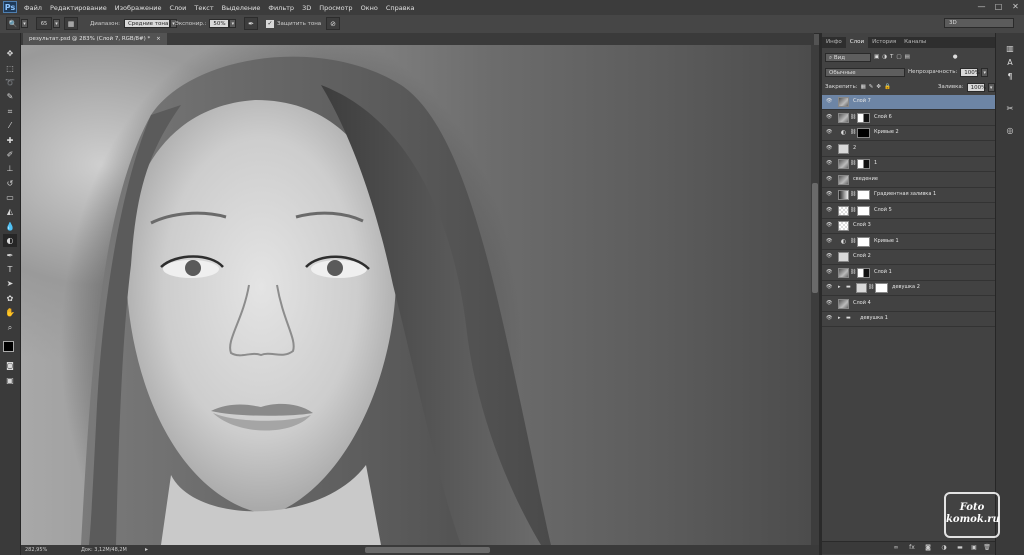 Image resolution: width=1024 pixels, height=555 pixels. What do you see at coordinates (251, 23) in the screenshot?
I see `airbrush-icon: ✒` at bounding box center [251, 23].